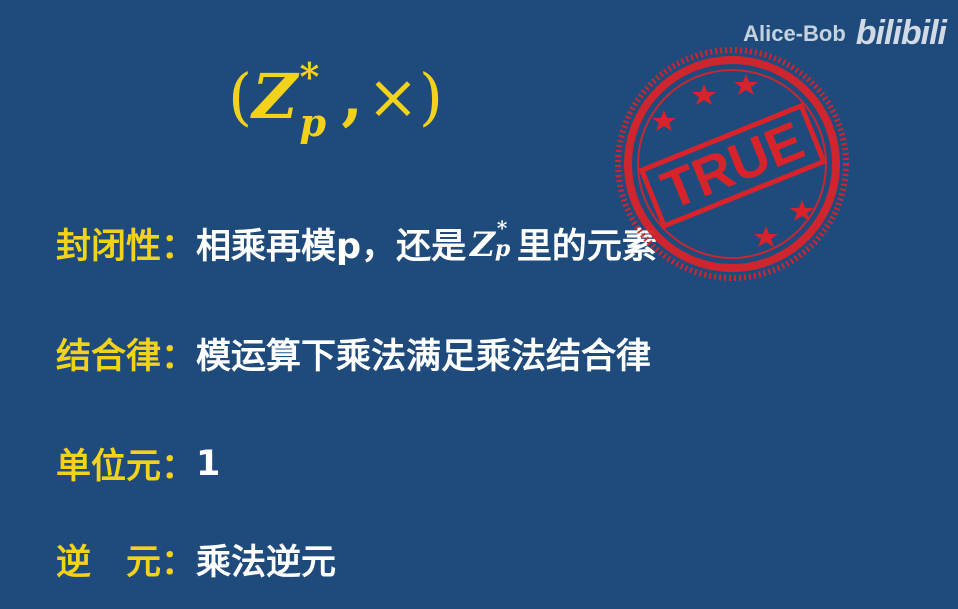 The width and height of the screenshot is (958, 609). What do you see at coordinates (126, 357) in the screenshot?
I see `associativity-label: 结合律：` at bounding box center [126, 357].